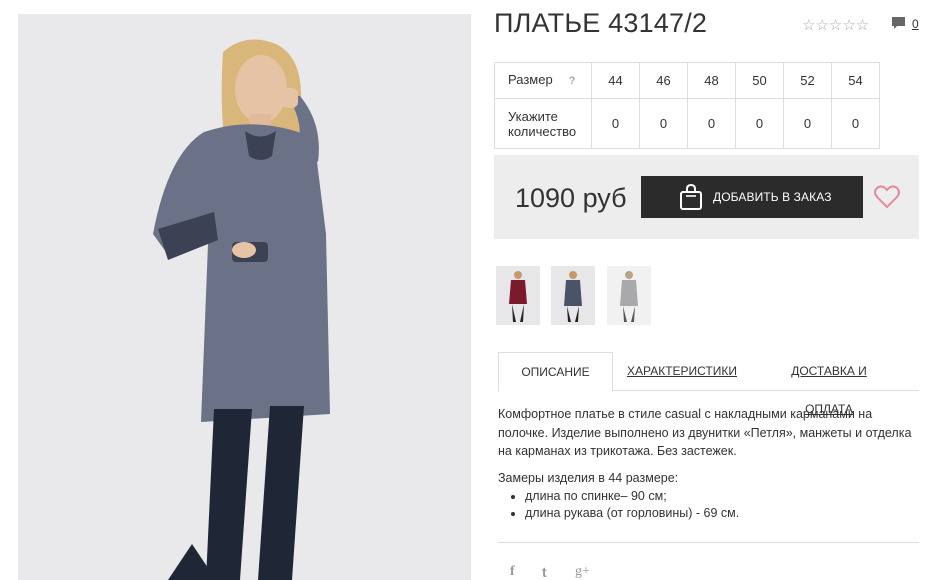 The width and height of the screenshot is (925, 580). Describe the element at coordinates (898, 23) in the screenshot. I see `comment-icon` at that location.